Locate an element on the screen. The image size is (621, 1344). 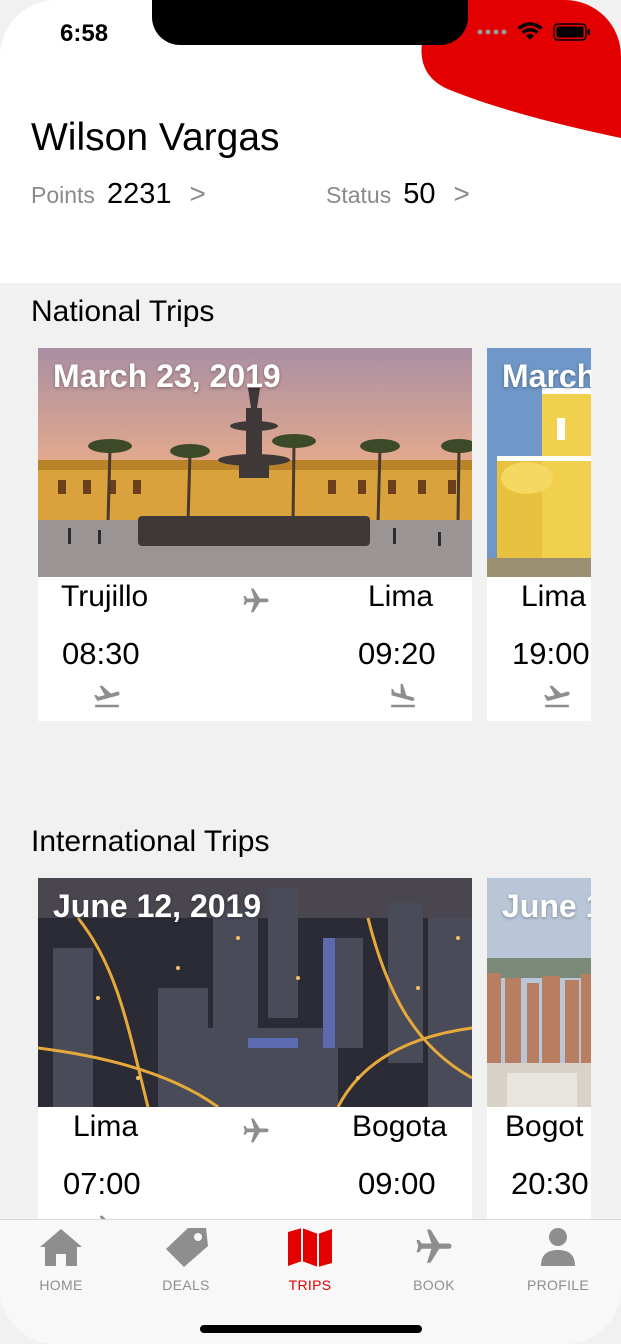
trip-date: June 12, 2019 is located at coordinates (157, 906).